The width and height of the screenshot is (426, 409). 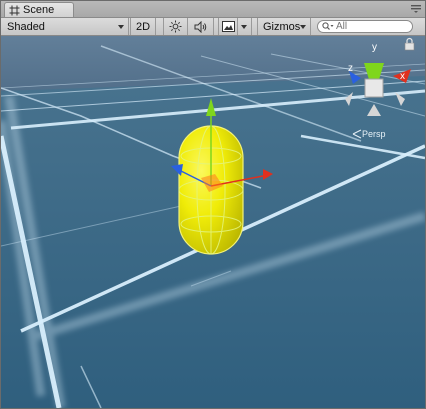 I want to click on scene-effects-toggle, so click(x=228, y=26).